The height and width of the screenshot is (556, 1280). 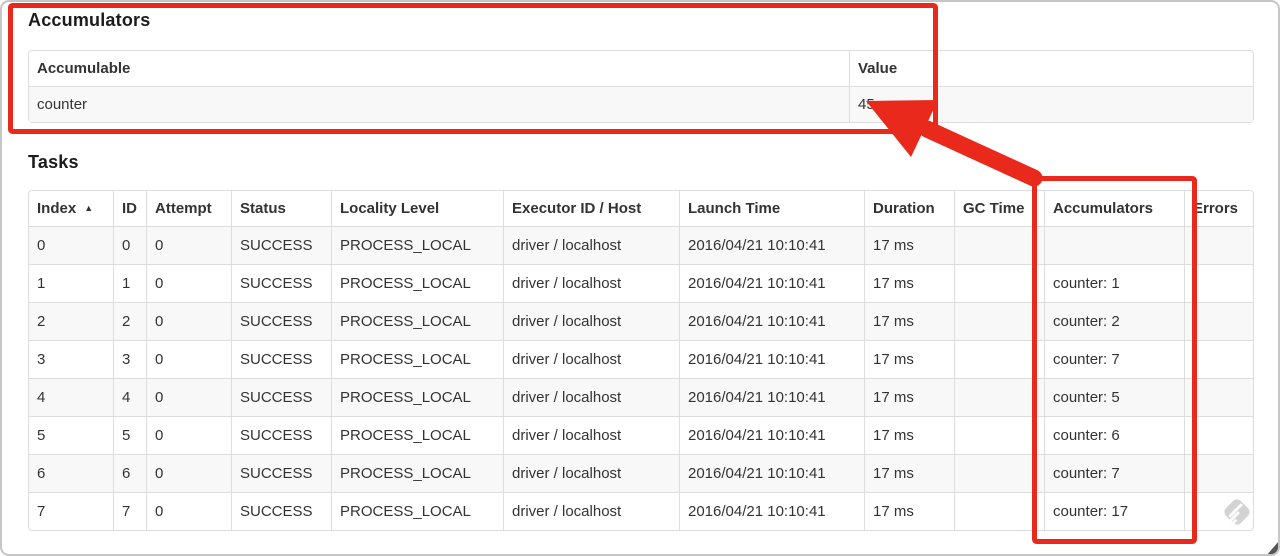 I want to click on tasks-header-label-id: ID, so click(x=129, y=208).